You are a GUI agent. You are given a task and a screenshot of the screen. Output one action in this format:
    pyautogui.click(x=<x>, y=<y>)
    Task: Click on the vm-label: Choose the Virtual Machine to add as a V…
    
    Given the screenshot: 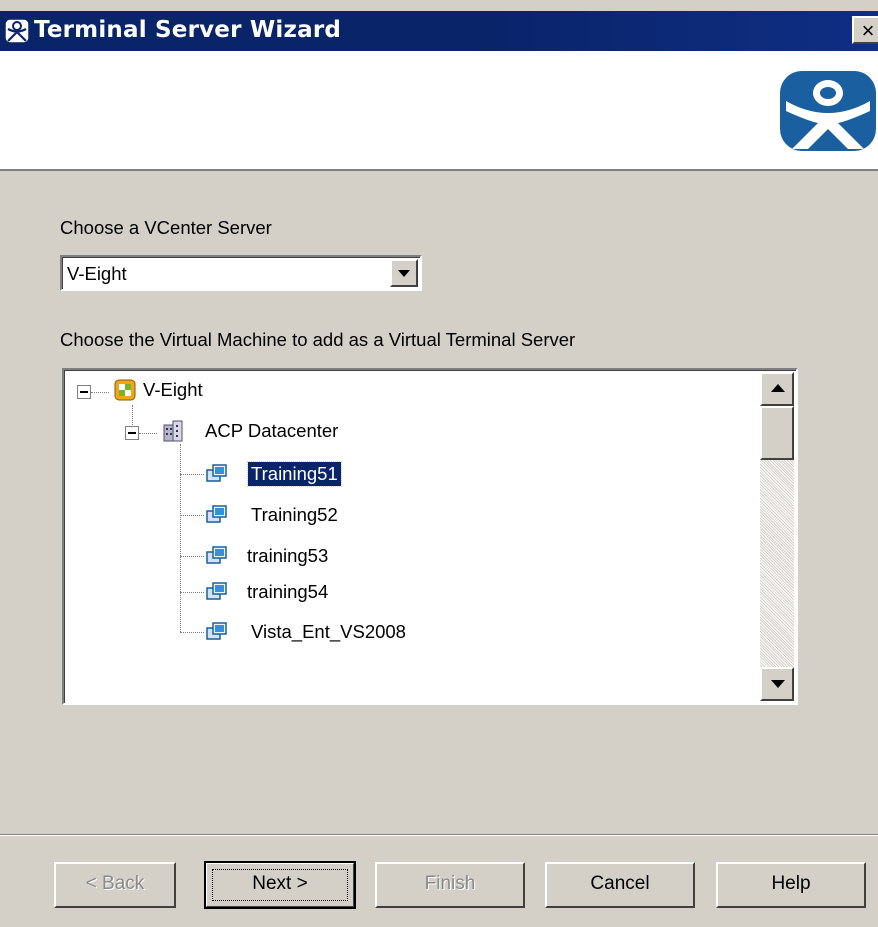 What is the action you would take?
    pyautogui.click(x=318, y=339)
    